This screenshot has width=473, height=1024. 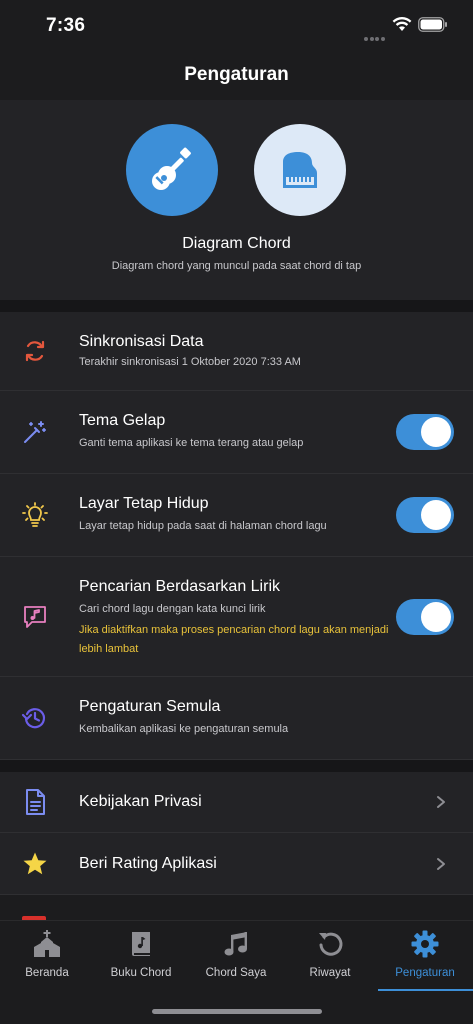 What do you see at coordinates (141, 341) in the screenshot?
I see `sync-title: Sinkronisasi Data` at bounding box center [141, 341].